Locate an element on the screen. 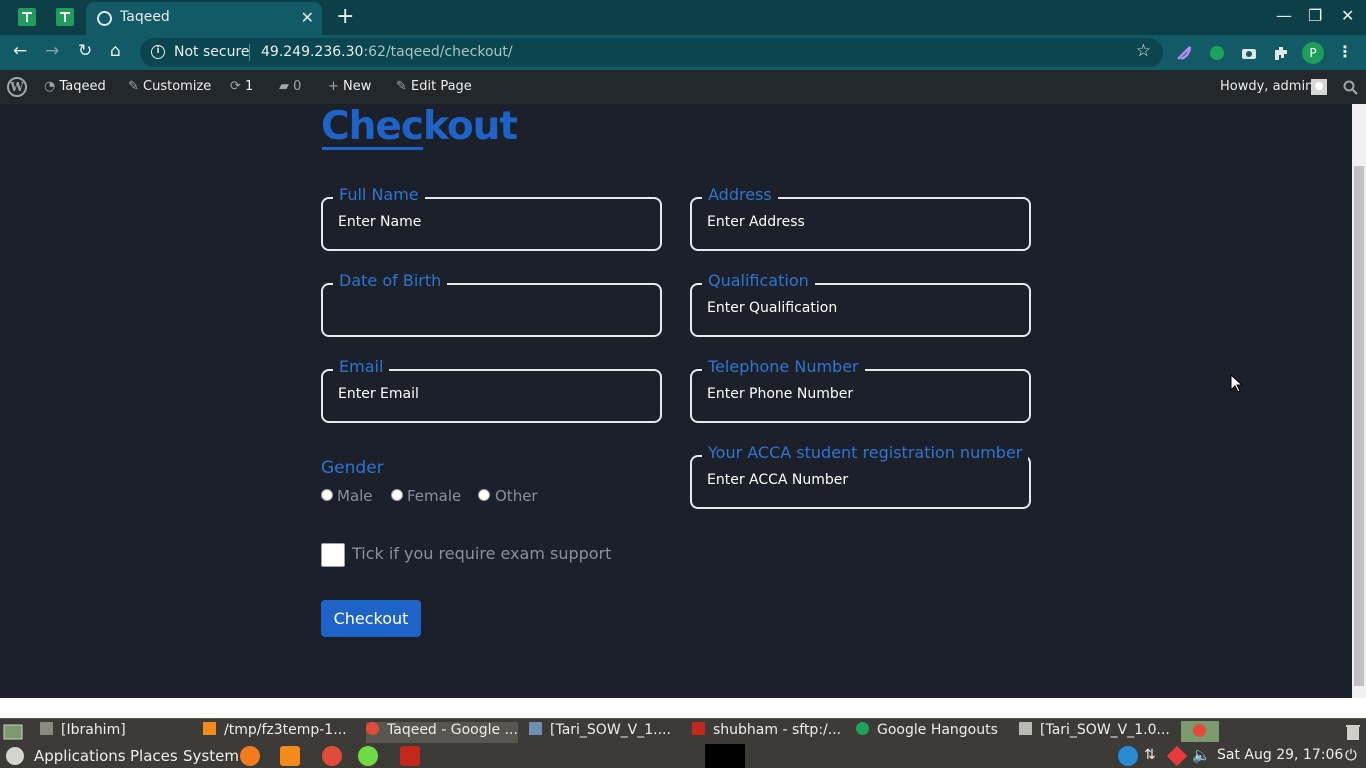 This screenshot has width=1366, height=768. firefox-launcher-icon is located at coordinates (250, 756).